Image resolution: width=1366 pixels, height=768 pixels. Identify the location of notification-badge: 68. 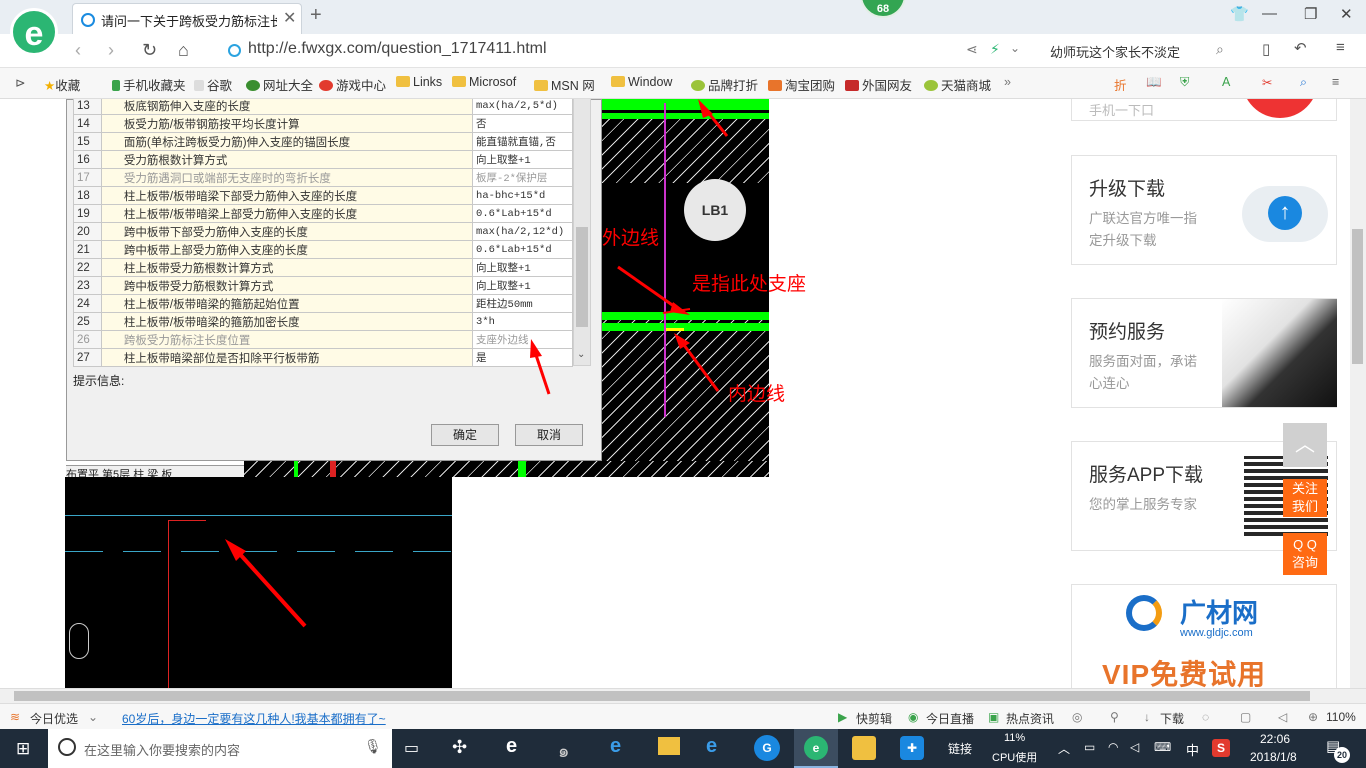
(883, 9).